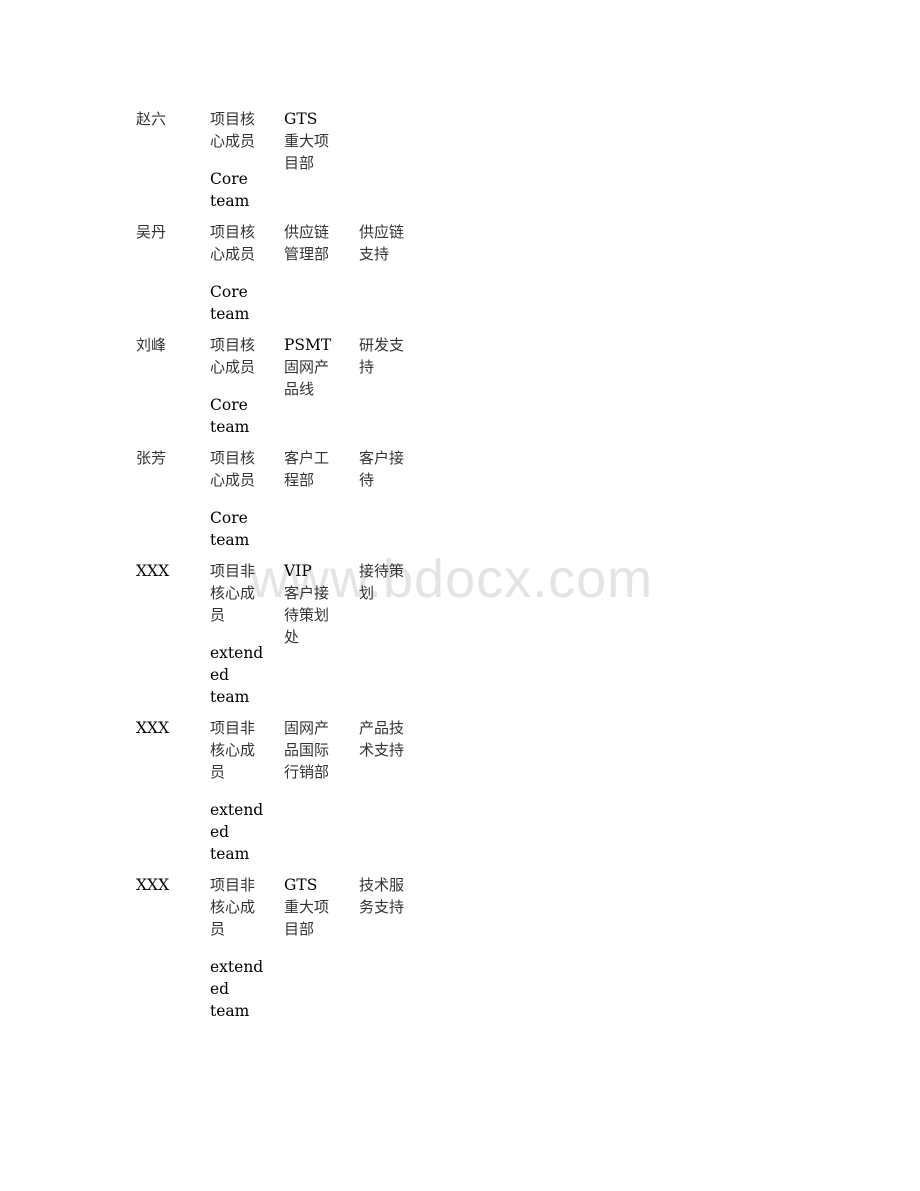 This screenshot has width=920, height=1191. I want to click on department-line: 品线, so click(299, 389).